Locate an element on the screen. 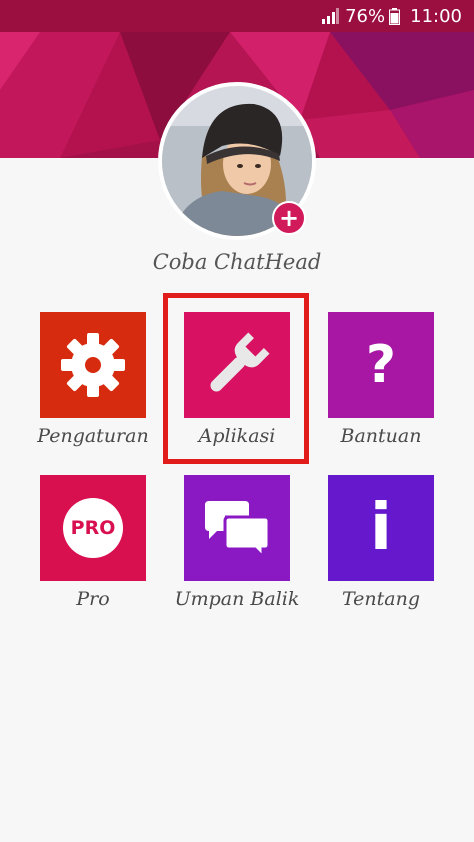 The height and width of the screenshot is (842, 474). signal-icon is located at coordinates (330, 16).